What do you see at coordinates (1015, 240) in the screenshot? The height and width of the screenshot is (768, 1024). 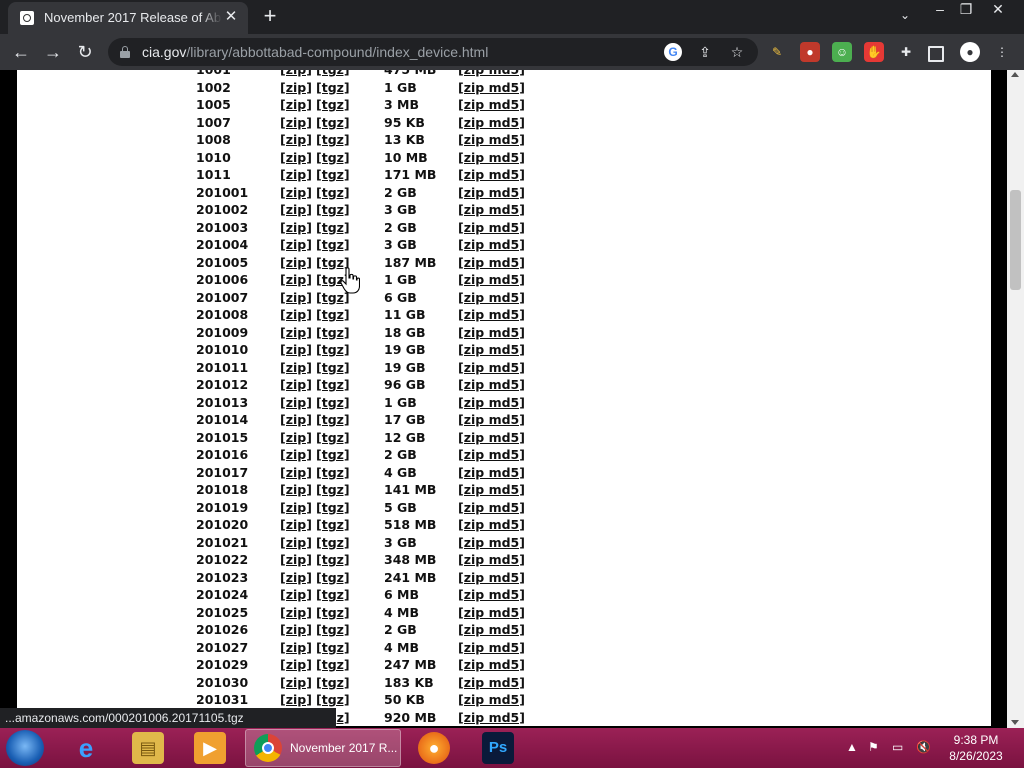 I see `scroll-thumb` at bounding box center [1015, 240].